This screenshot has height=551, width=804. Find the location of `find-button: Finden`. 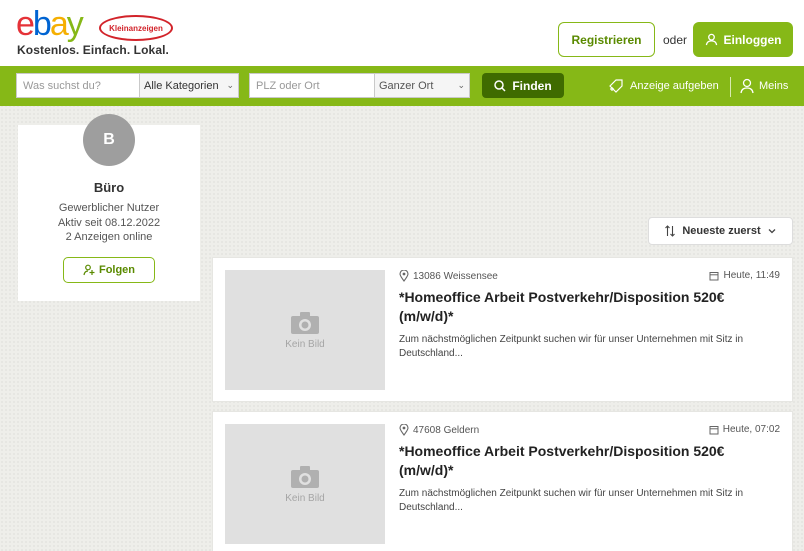

find-button: Finden is located at coordinates (523, 85).